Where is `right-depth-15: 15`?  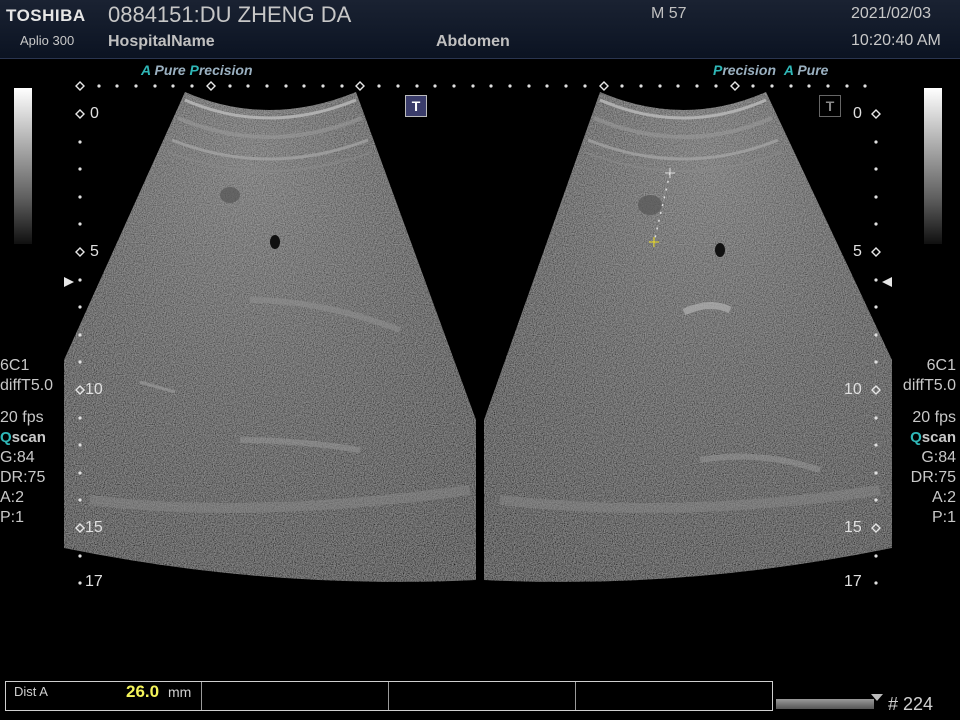
right-depth-15: 15 is located at coordinates (853, 527).